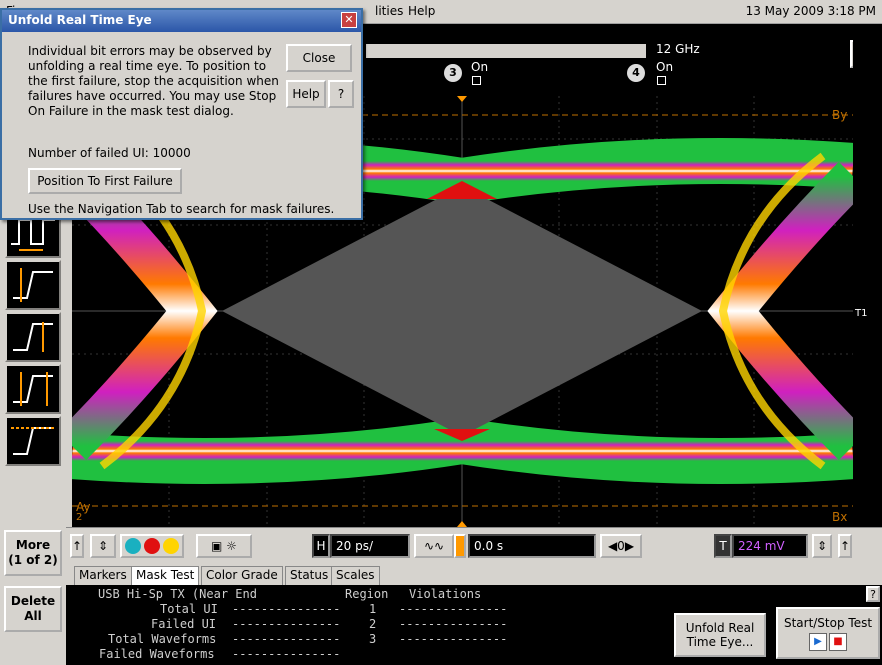 The image size is (882, 665). I want to click on tool-falltime-icon, so click(33, 389).